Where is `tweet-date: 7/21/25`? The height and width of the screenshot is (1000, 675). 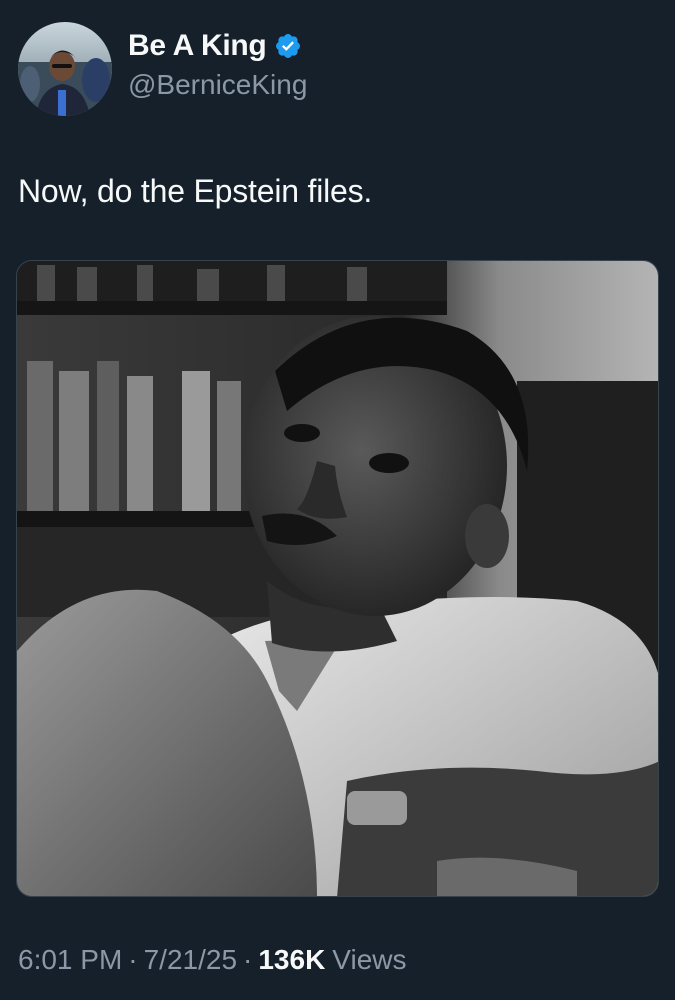 tweet-date: 7/21/25 is located at coordinates (190, 960).